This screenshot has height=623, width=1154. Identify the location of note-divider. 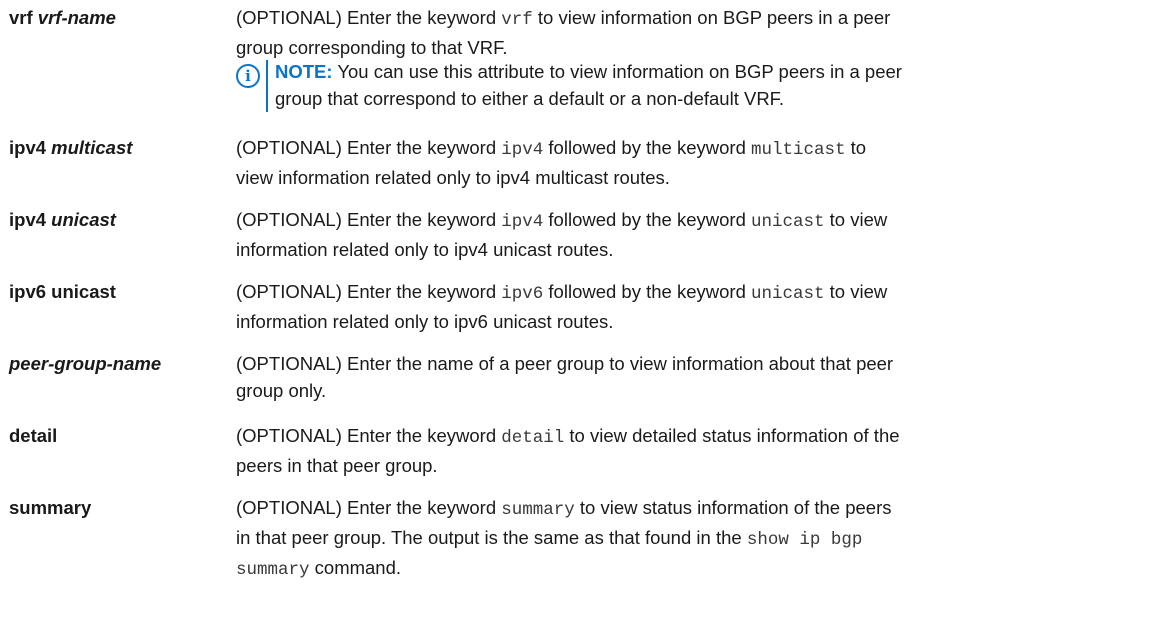
(267, 86).